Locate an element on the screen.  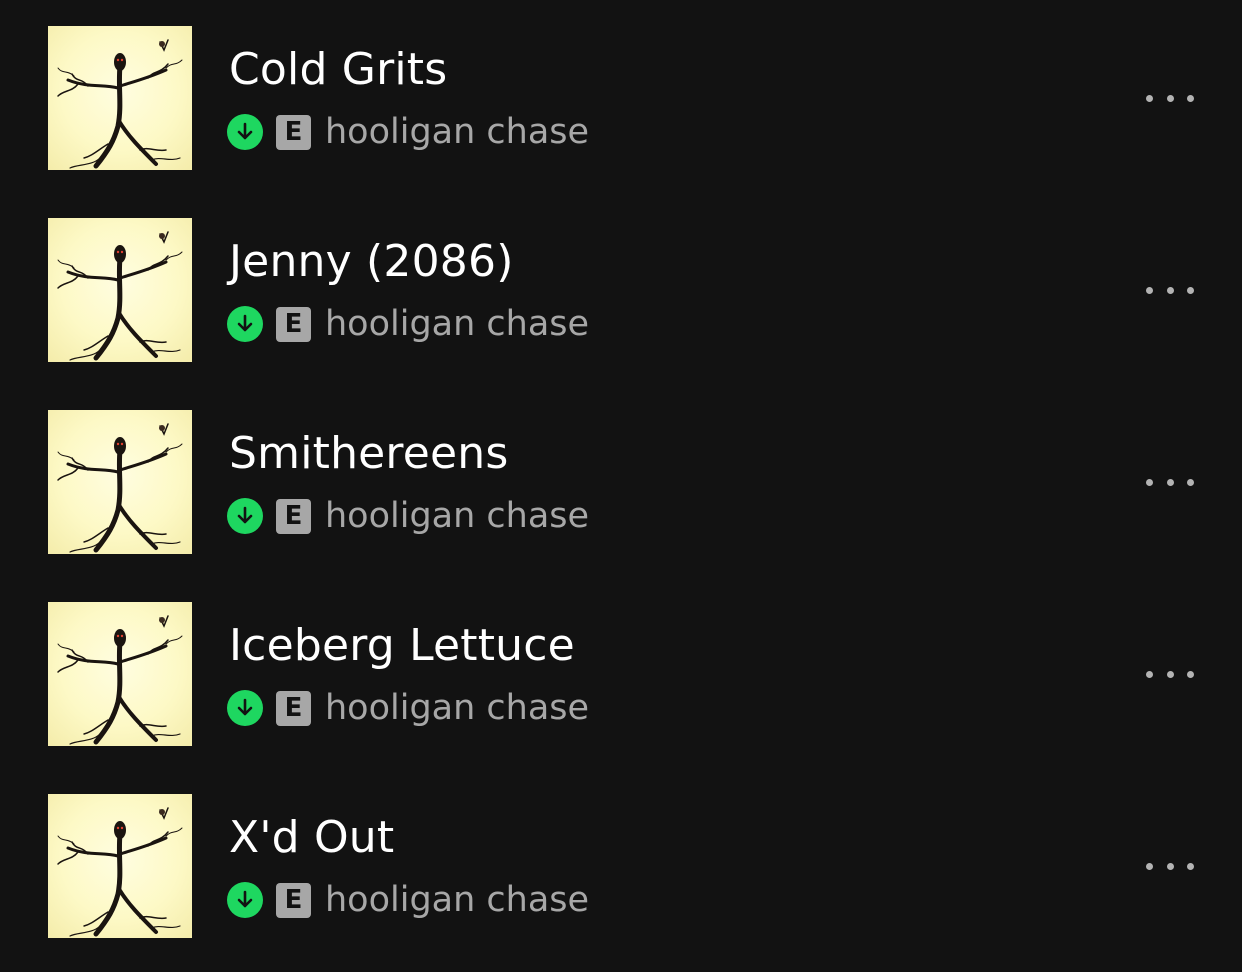
track-title: Jenny (2086) is located at coordinates (371, 262).